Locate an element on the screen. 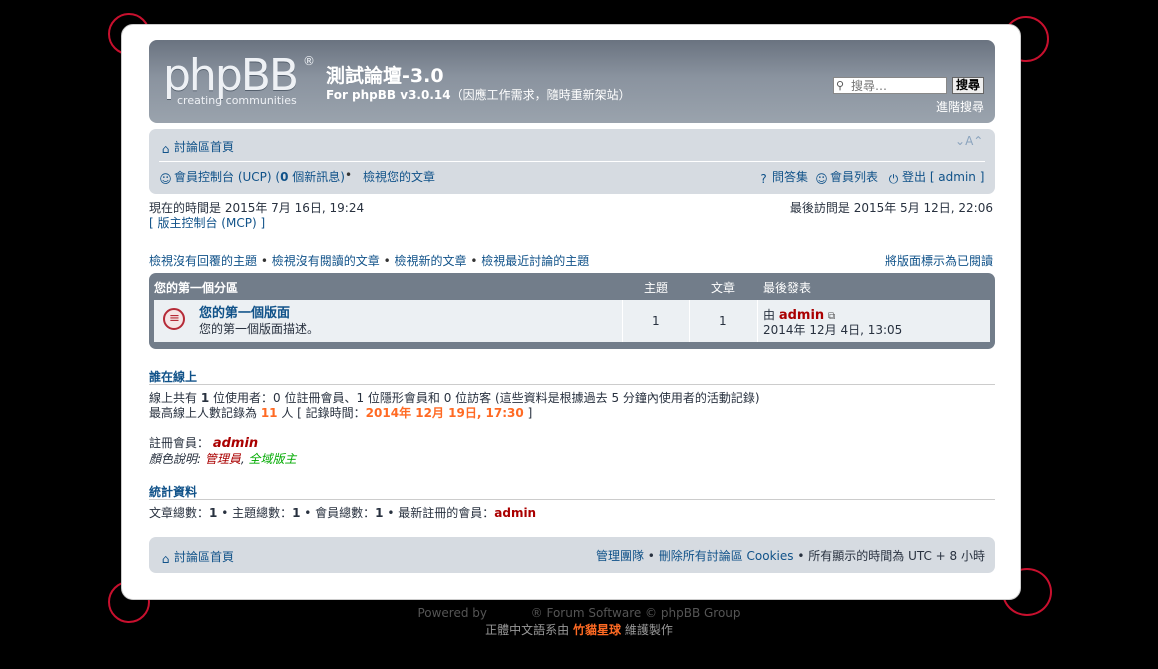 The height and width of the screenshot is (669, 1158). col-posts-header: 文章 is located at coordinates (723, 288).